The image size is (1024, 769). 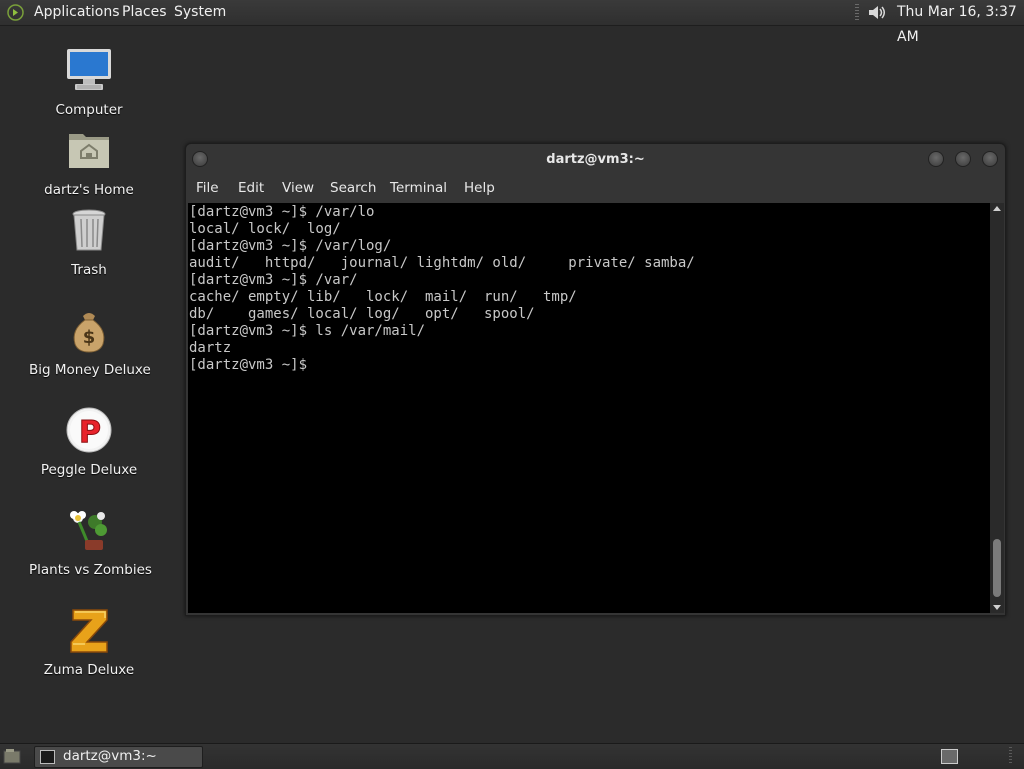 What do you see at coordinates (997, 568) in the screenshot?
I see `scrollbar-thumb` at bounding box center [997, 568].